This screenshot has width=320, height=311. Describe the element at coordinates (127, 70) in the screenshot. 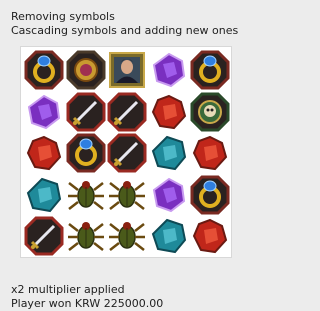

I see `portrait-icon` at that location.